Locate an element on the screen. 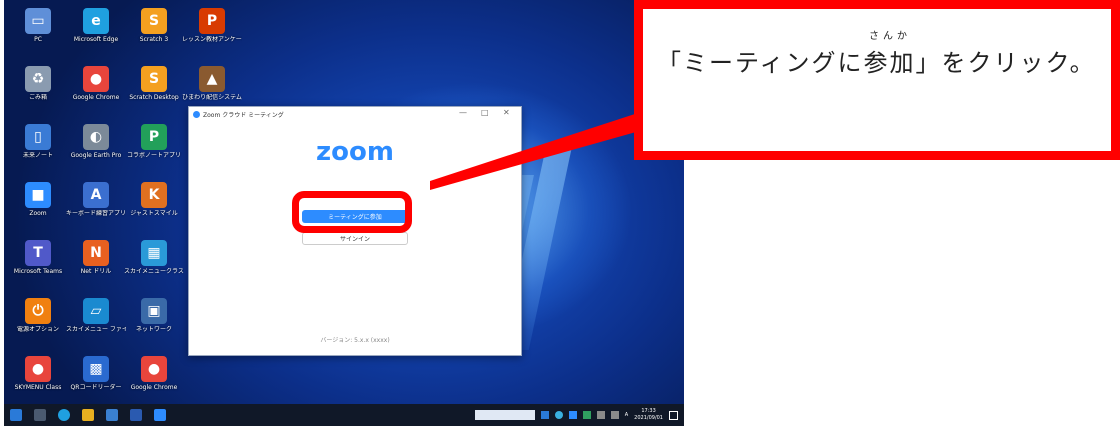  desktop-icon: ▣ ネットワーク is located at coordinates (154, 324).